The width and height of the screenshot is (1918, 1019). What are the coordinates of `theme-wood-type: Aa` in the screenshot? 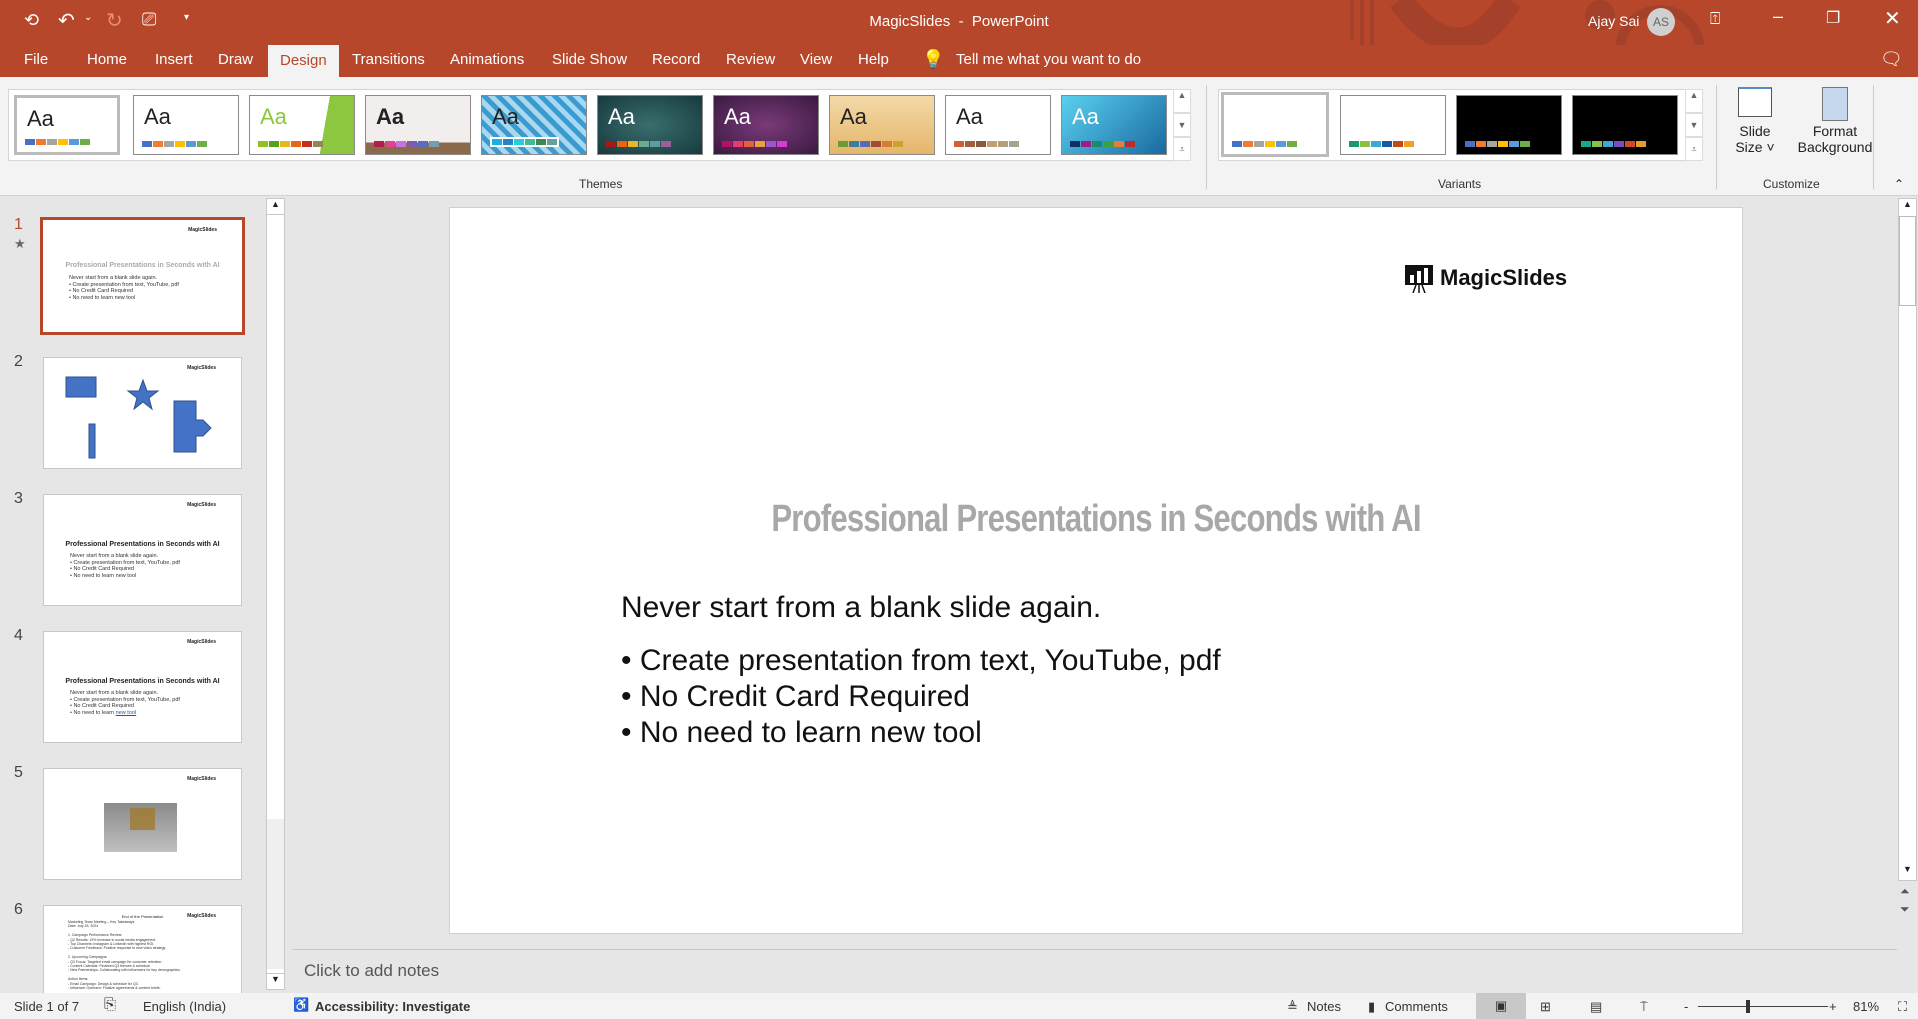 It's located at (418, 125).